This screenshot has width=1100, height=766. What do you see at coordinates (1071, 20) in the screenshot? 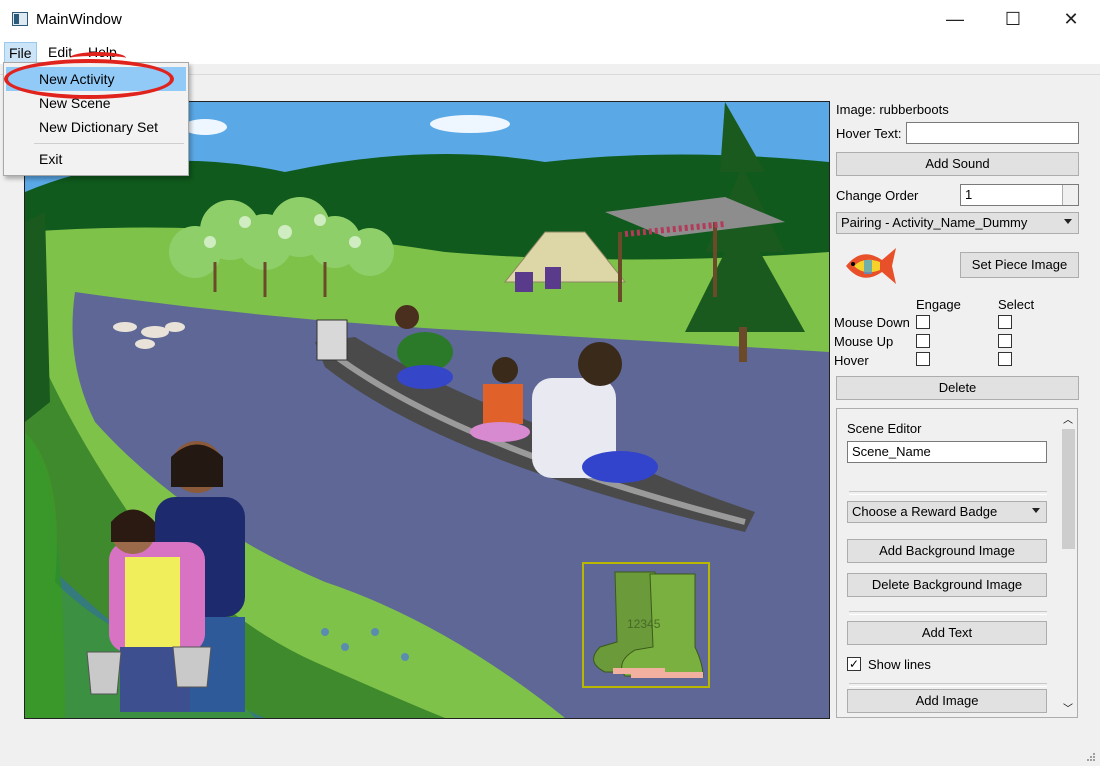
I see `close-button: ✕` at bounding box center [1071, 20].